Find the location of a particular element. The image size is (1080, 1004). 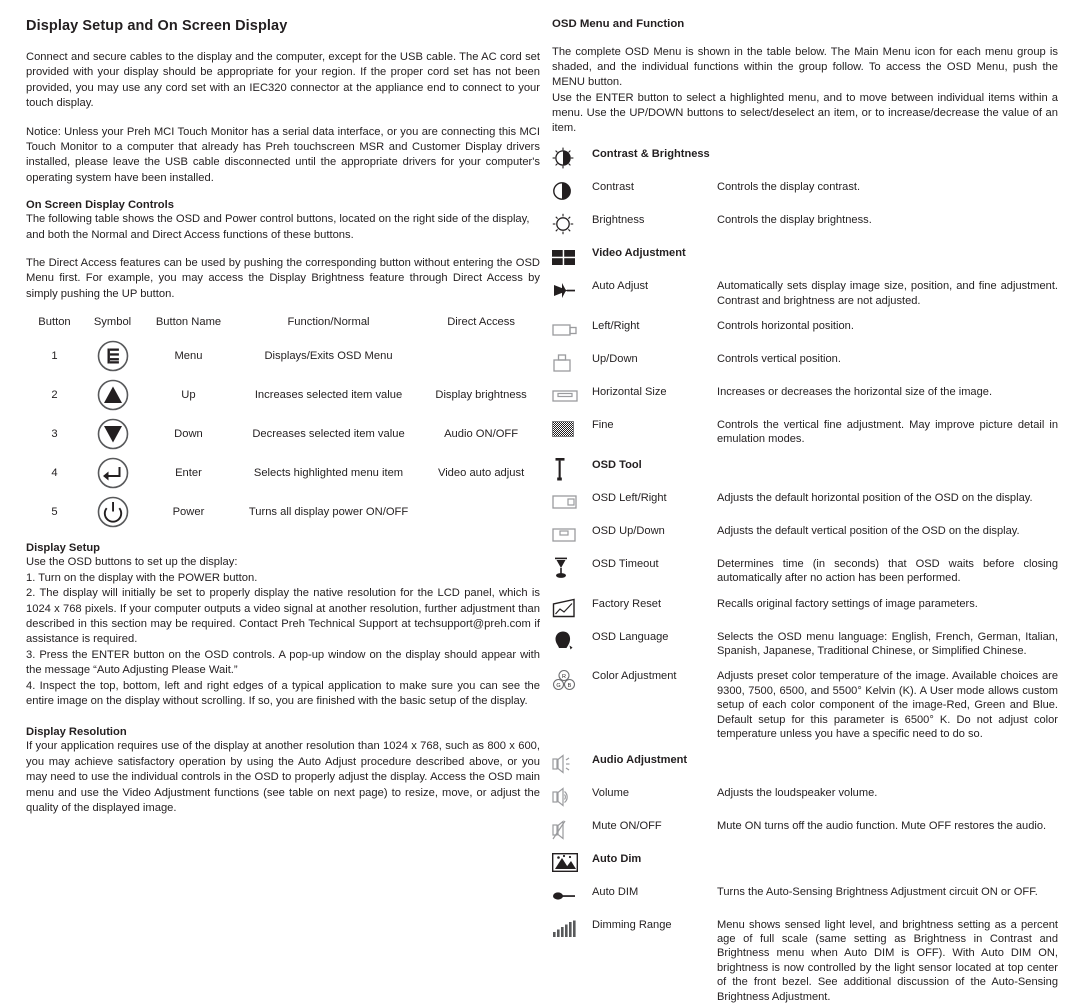

up-arrow-icon is located at coordinates (112, 395).